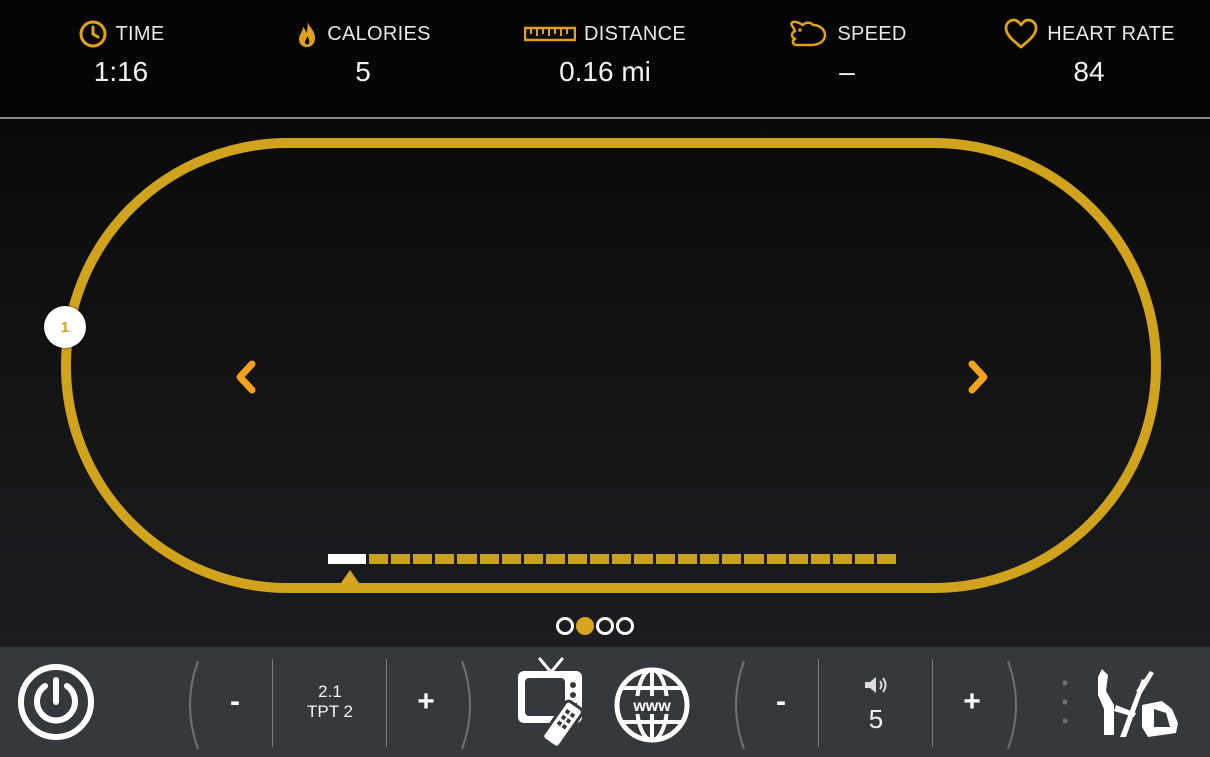 The width and height of the screenshot is (1210, 757). I want to click on workout-progress-bar, so click(612, 559).